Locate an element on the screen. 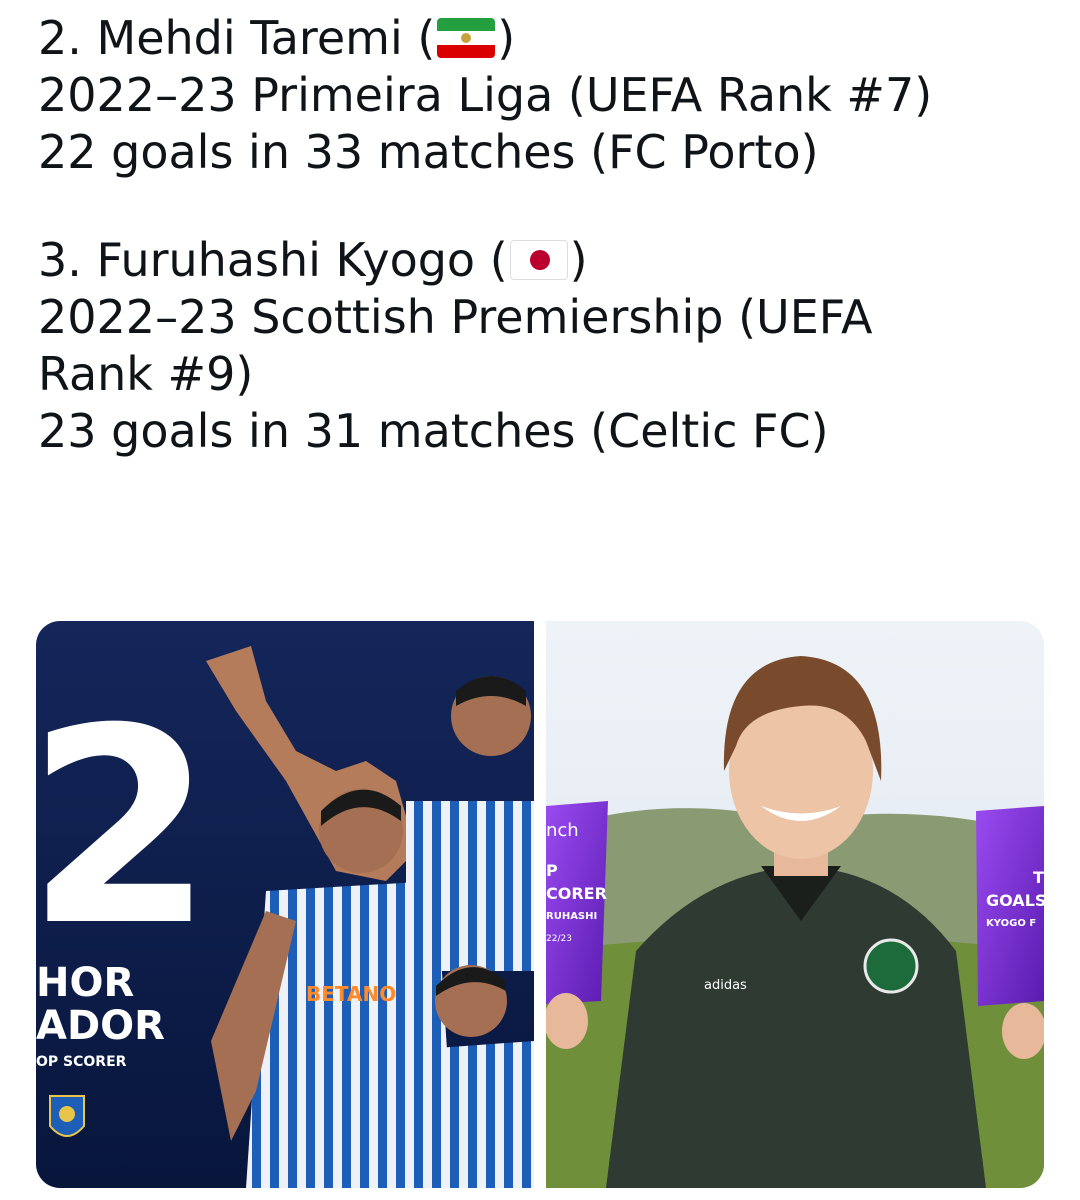  award-left-line-2: CORER is located at coordinates (576, 893).